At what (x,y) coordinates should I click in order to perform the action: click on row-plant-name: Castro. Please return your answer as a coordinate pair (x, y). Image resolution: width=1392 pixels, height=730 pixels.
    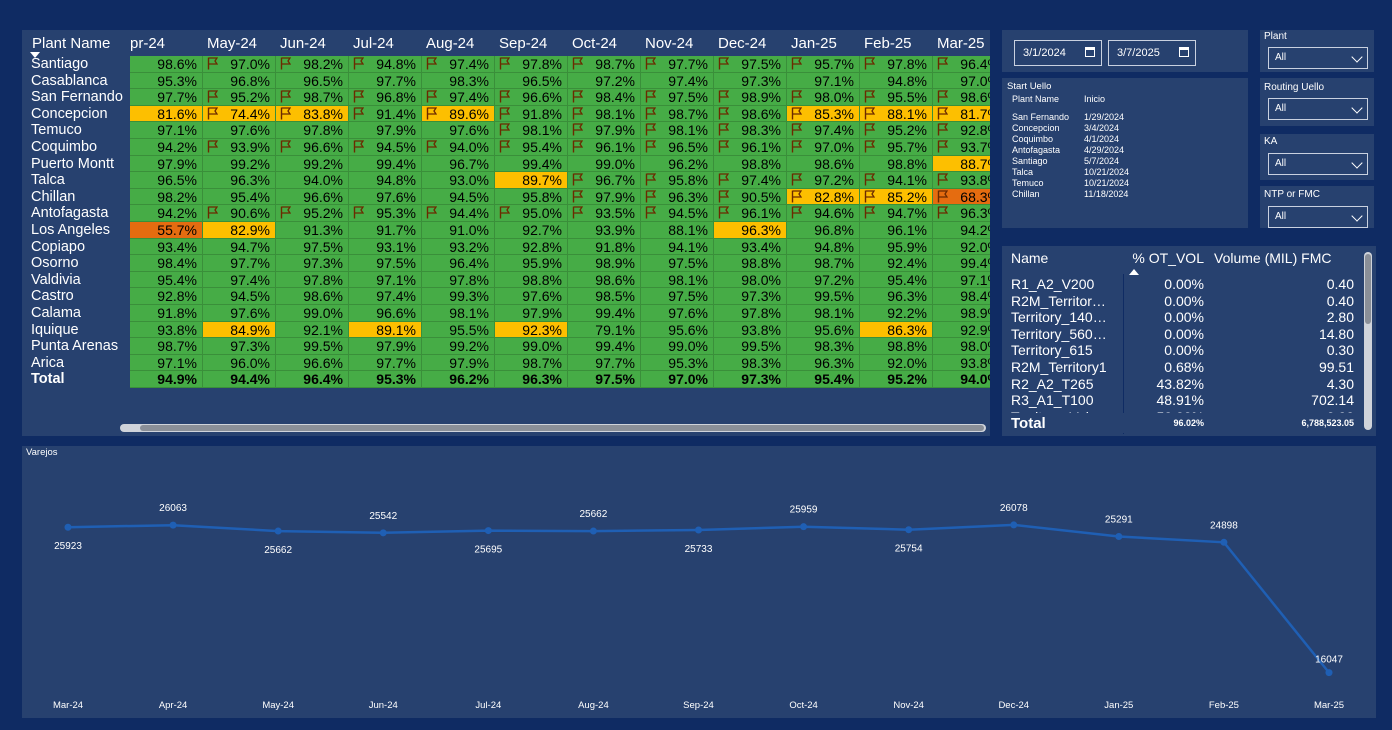
    Looking at the image, I should click on (79, 296).